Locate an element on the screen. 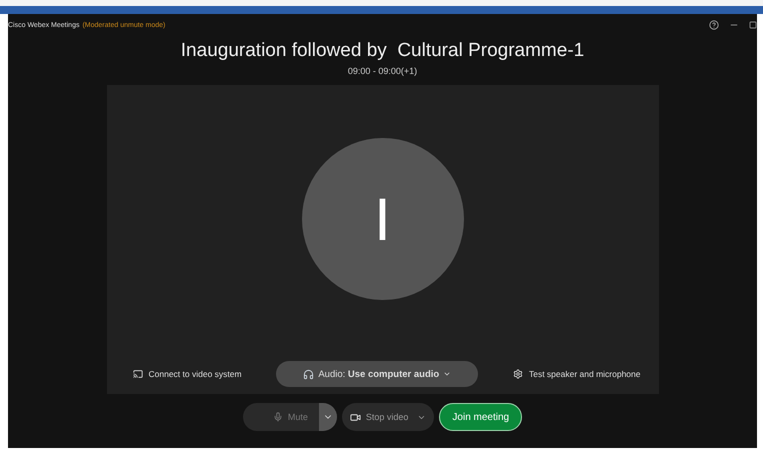 This screenshot has width=763, height=450. meeting-title: Inauguration followed by Cultural Programme-1 is located at coordinates (382, 51).